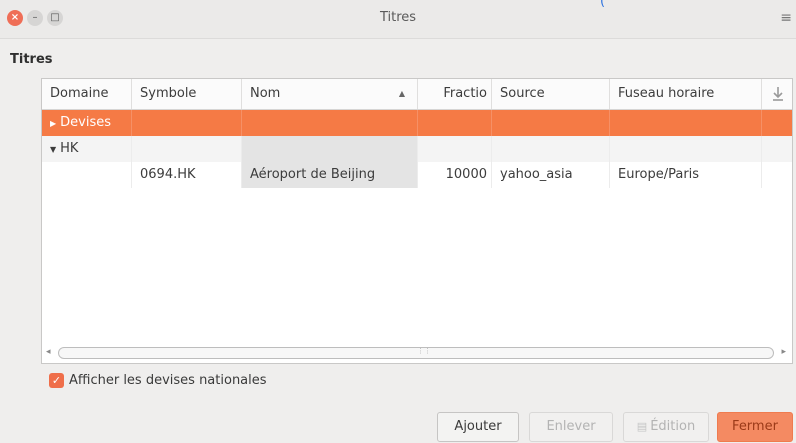 The height and width of the screenshot is (443, 796). I want to click on scrollbar-track, so click(416, 353).